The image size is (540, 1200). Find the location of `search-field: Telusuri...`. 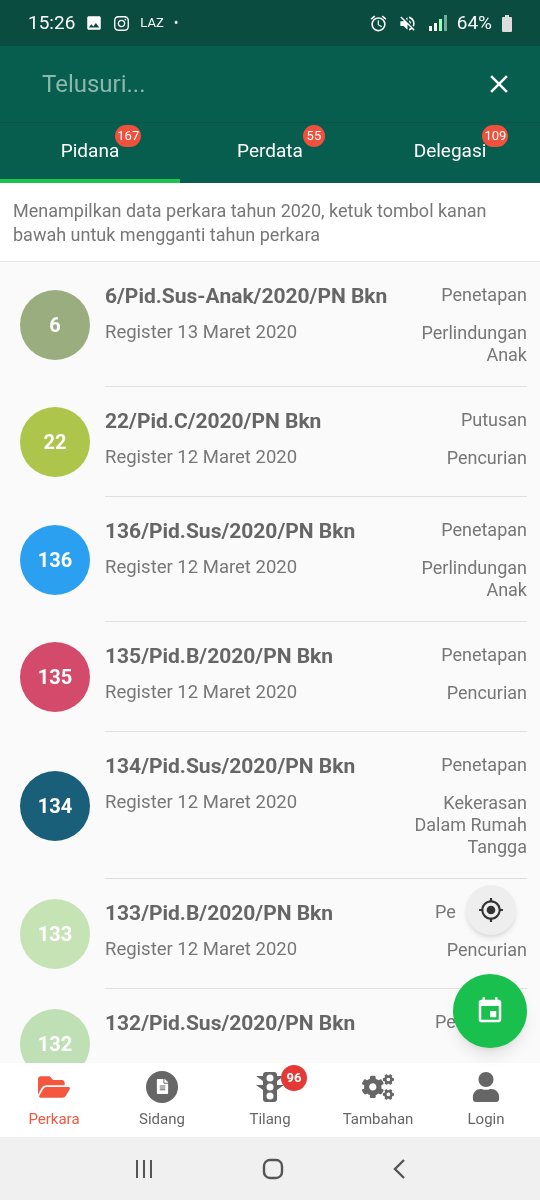

search-field: Telusuri... is located at coordinates (263, 84).